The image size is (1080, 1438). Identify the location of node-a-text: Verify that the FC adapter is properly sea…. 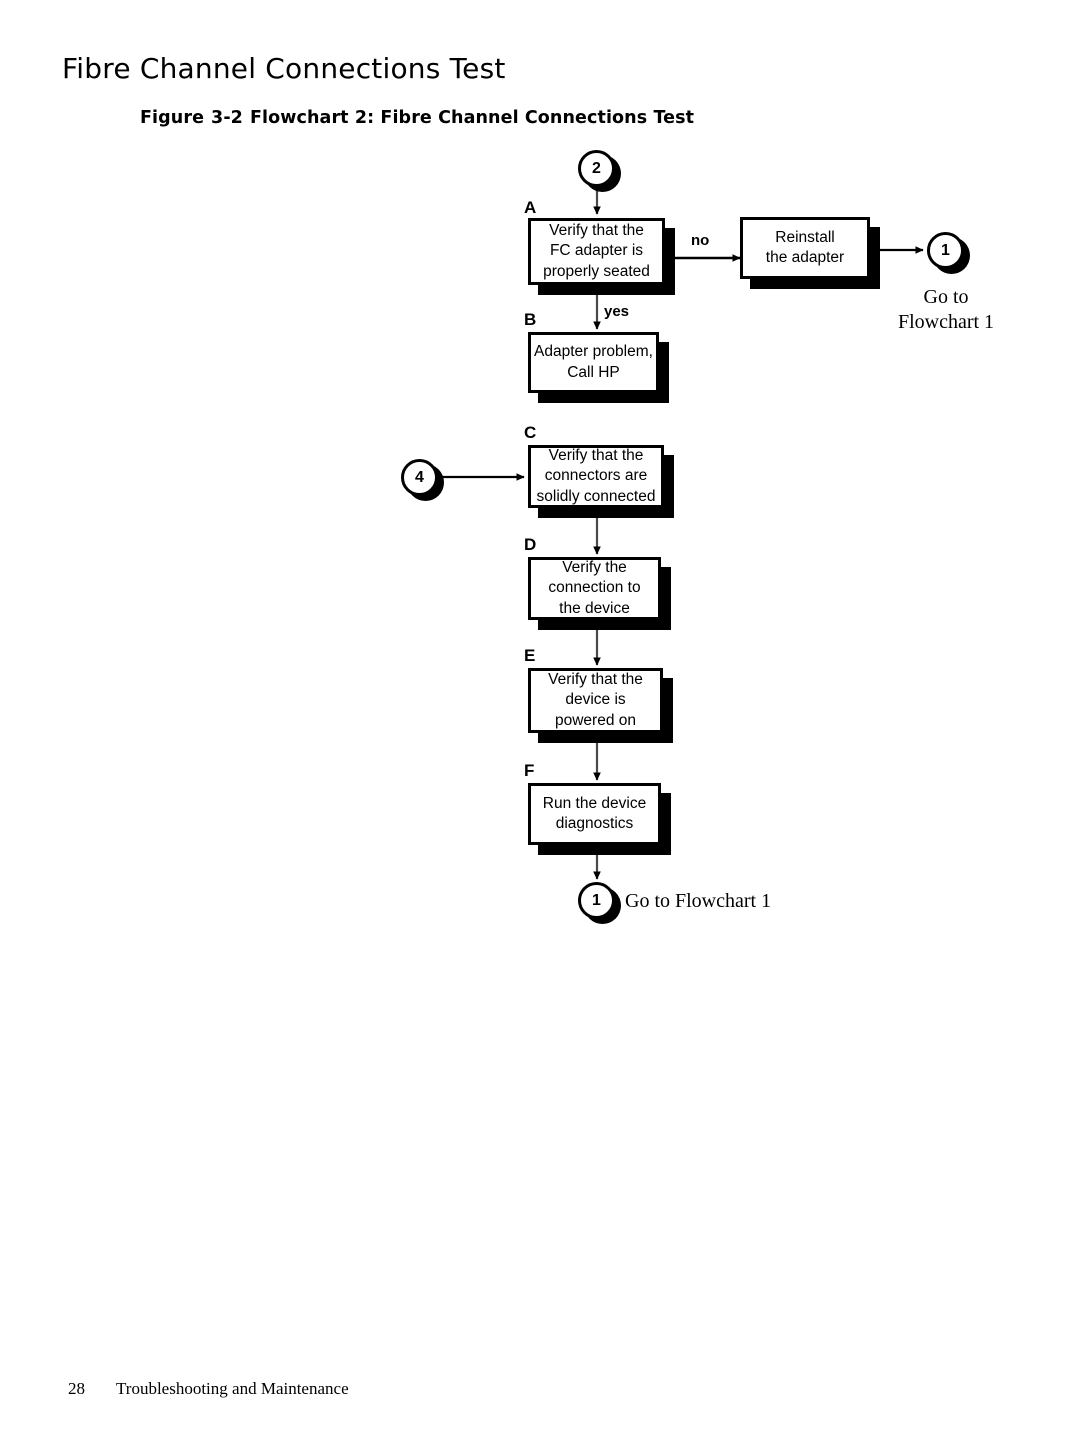
(596, 250).